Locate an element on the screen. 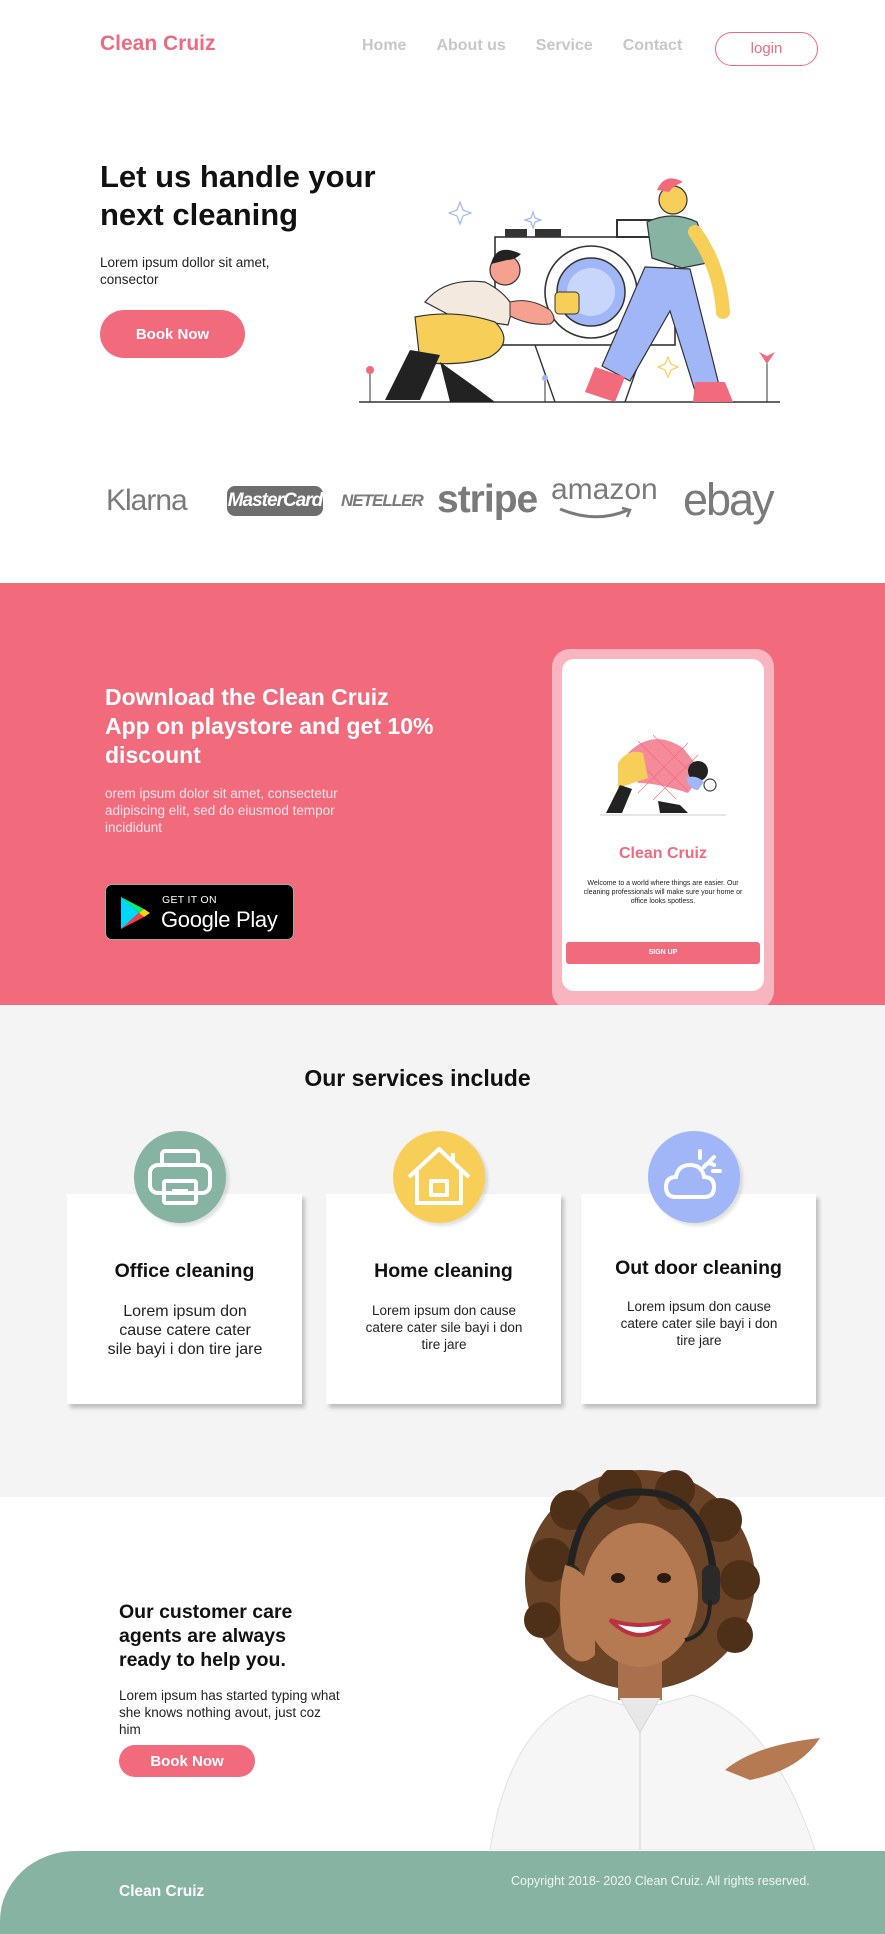 This screenshot has height=1934, width=885. google-play-icon is located at coordinates (135, 913).